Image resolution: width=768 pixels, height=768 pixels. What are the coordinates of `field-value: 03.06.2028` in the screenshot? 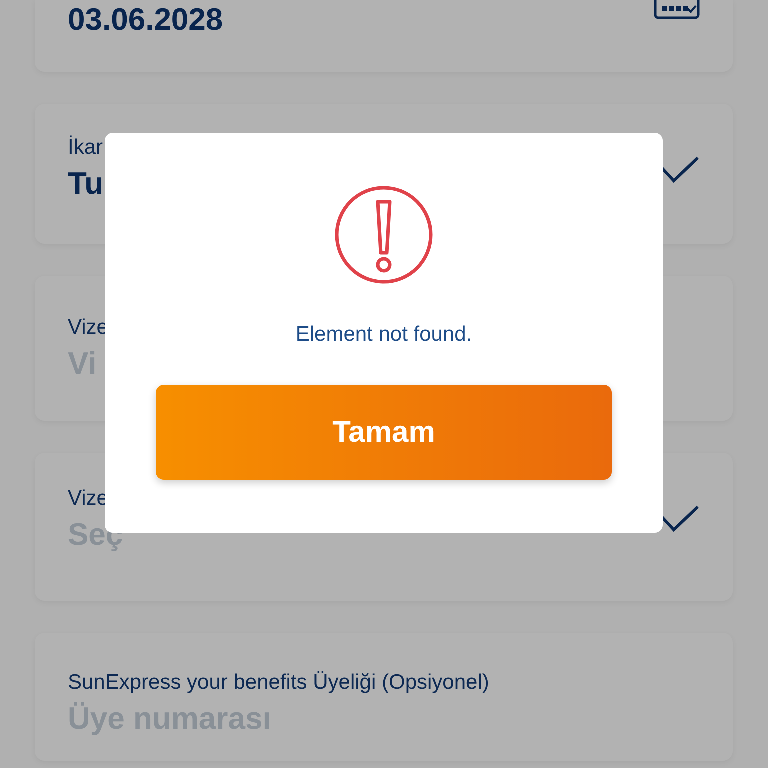 It's located at (146, 20).